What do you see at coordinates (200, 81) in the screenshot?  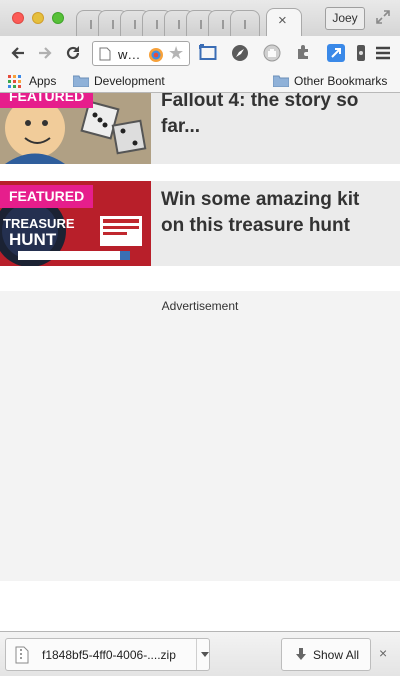 I see `bookmarks-bar: Apps Development Other Bookmarks` at bounding box center [200, 81].